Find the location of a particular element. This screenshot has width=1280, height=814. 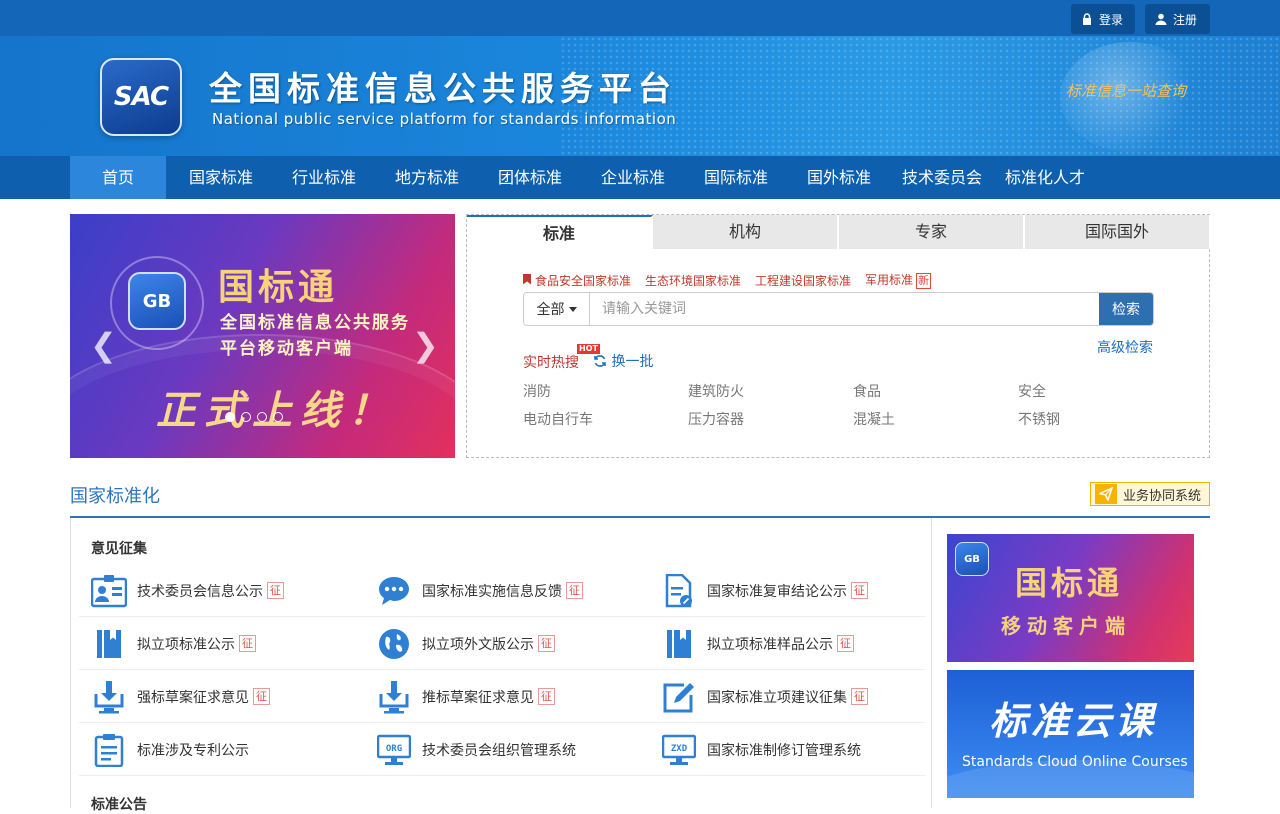

featured-link-label: 食品安全国家标准 is located at coordinates (583, 280).